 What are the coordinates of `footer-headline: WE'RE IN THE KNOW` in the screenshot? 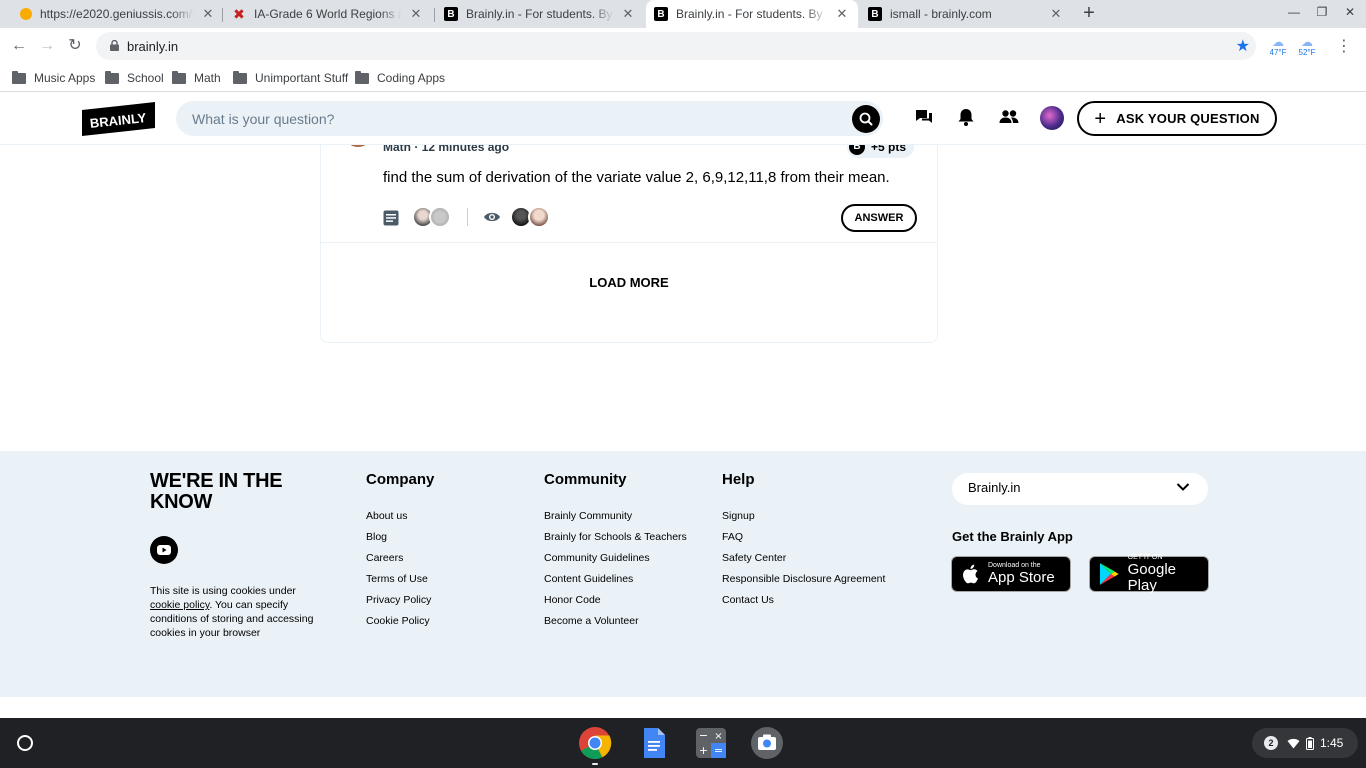 It's located at (216, 491).